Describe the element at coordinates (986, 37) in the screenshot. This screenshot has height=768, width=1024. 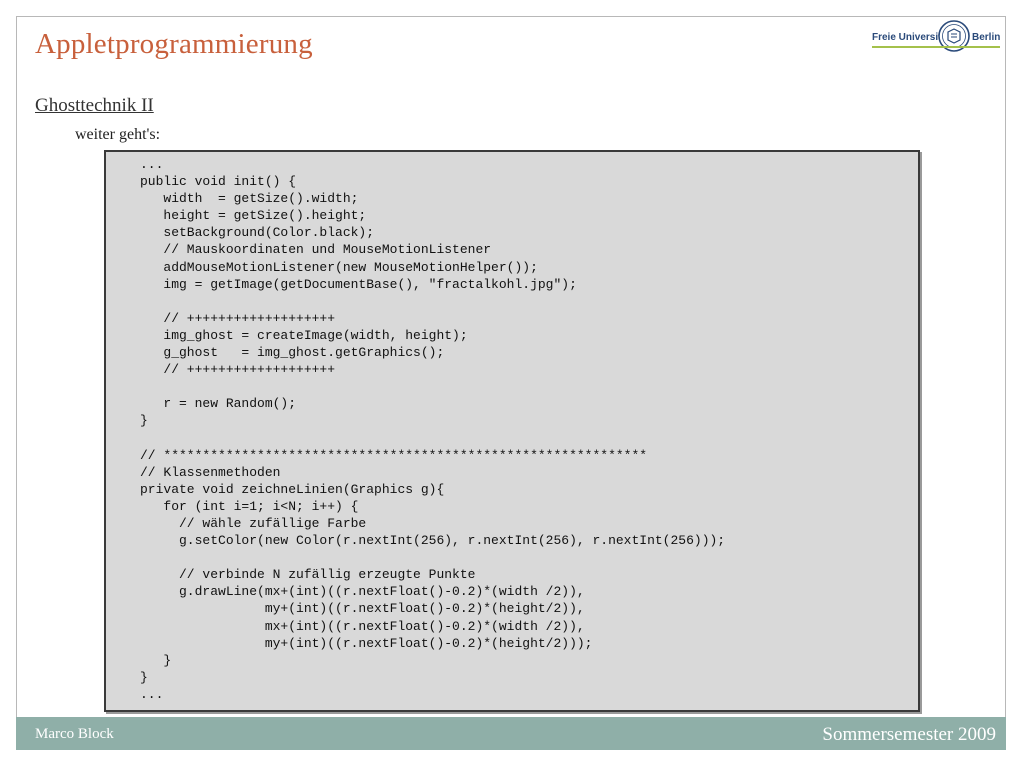
I see `logo-text-right: Berlin` at that location.